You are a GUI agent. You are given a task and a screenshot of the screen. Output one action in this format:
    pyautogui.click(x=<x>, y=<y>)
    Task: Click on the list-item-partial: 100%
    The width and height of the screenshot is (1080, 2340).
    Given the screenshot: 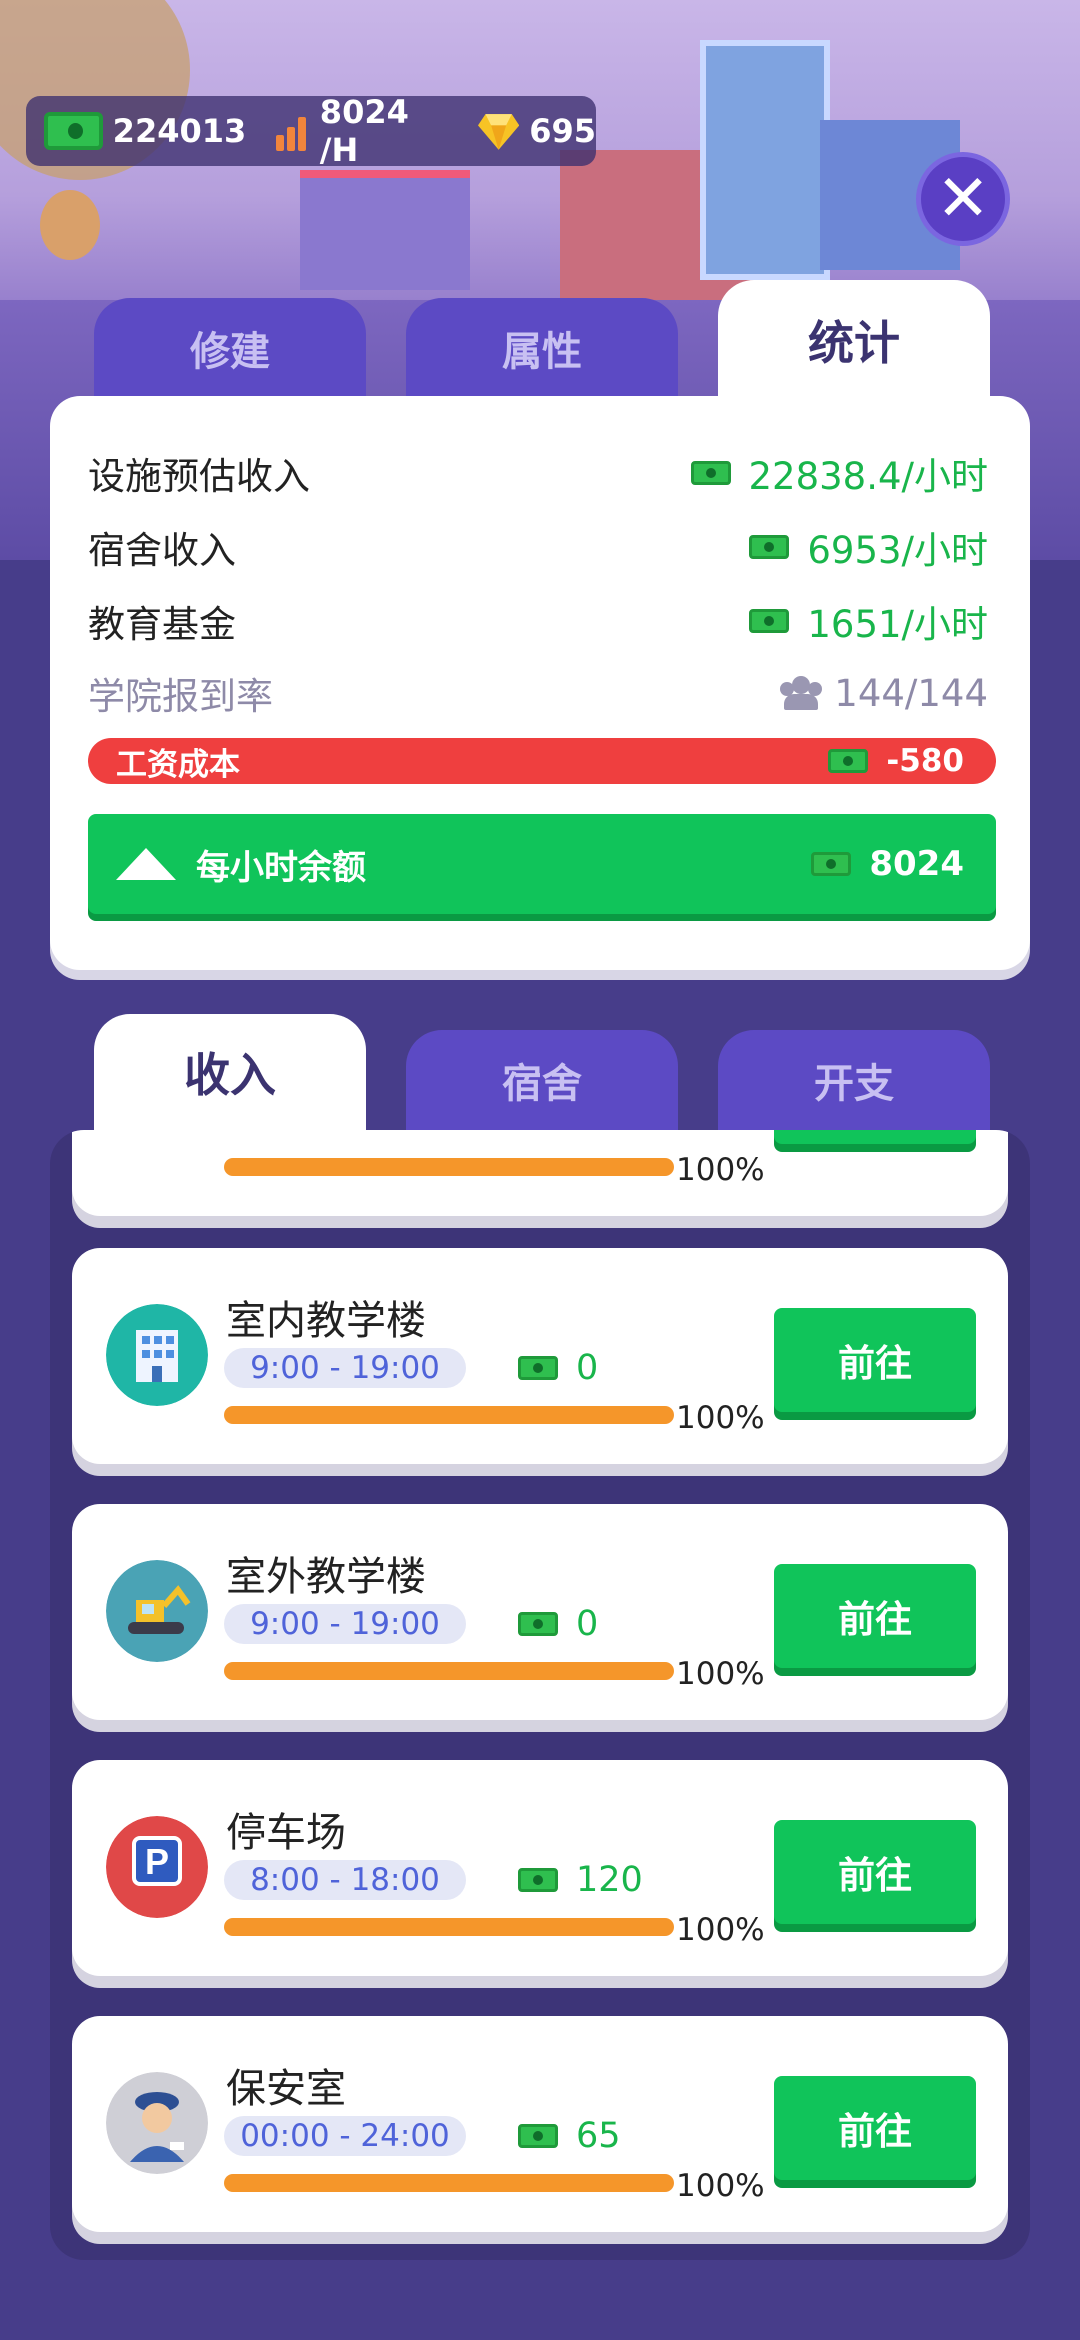 What is the action you would take?
    pyautogui.click(x=540, y=1173)
    